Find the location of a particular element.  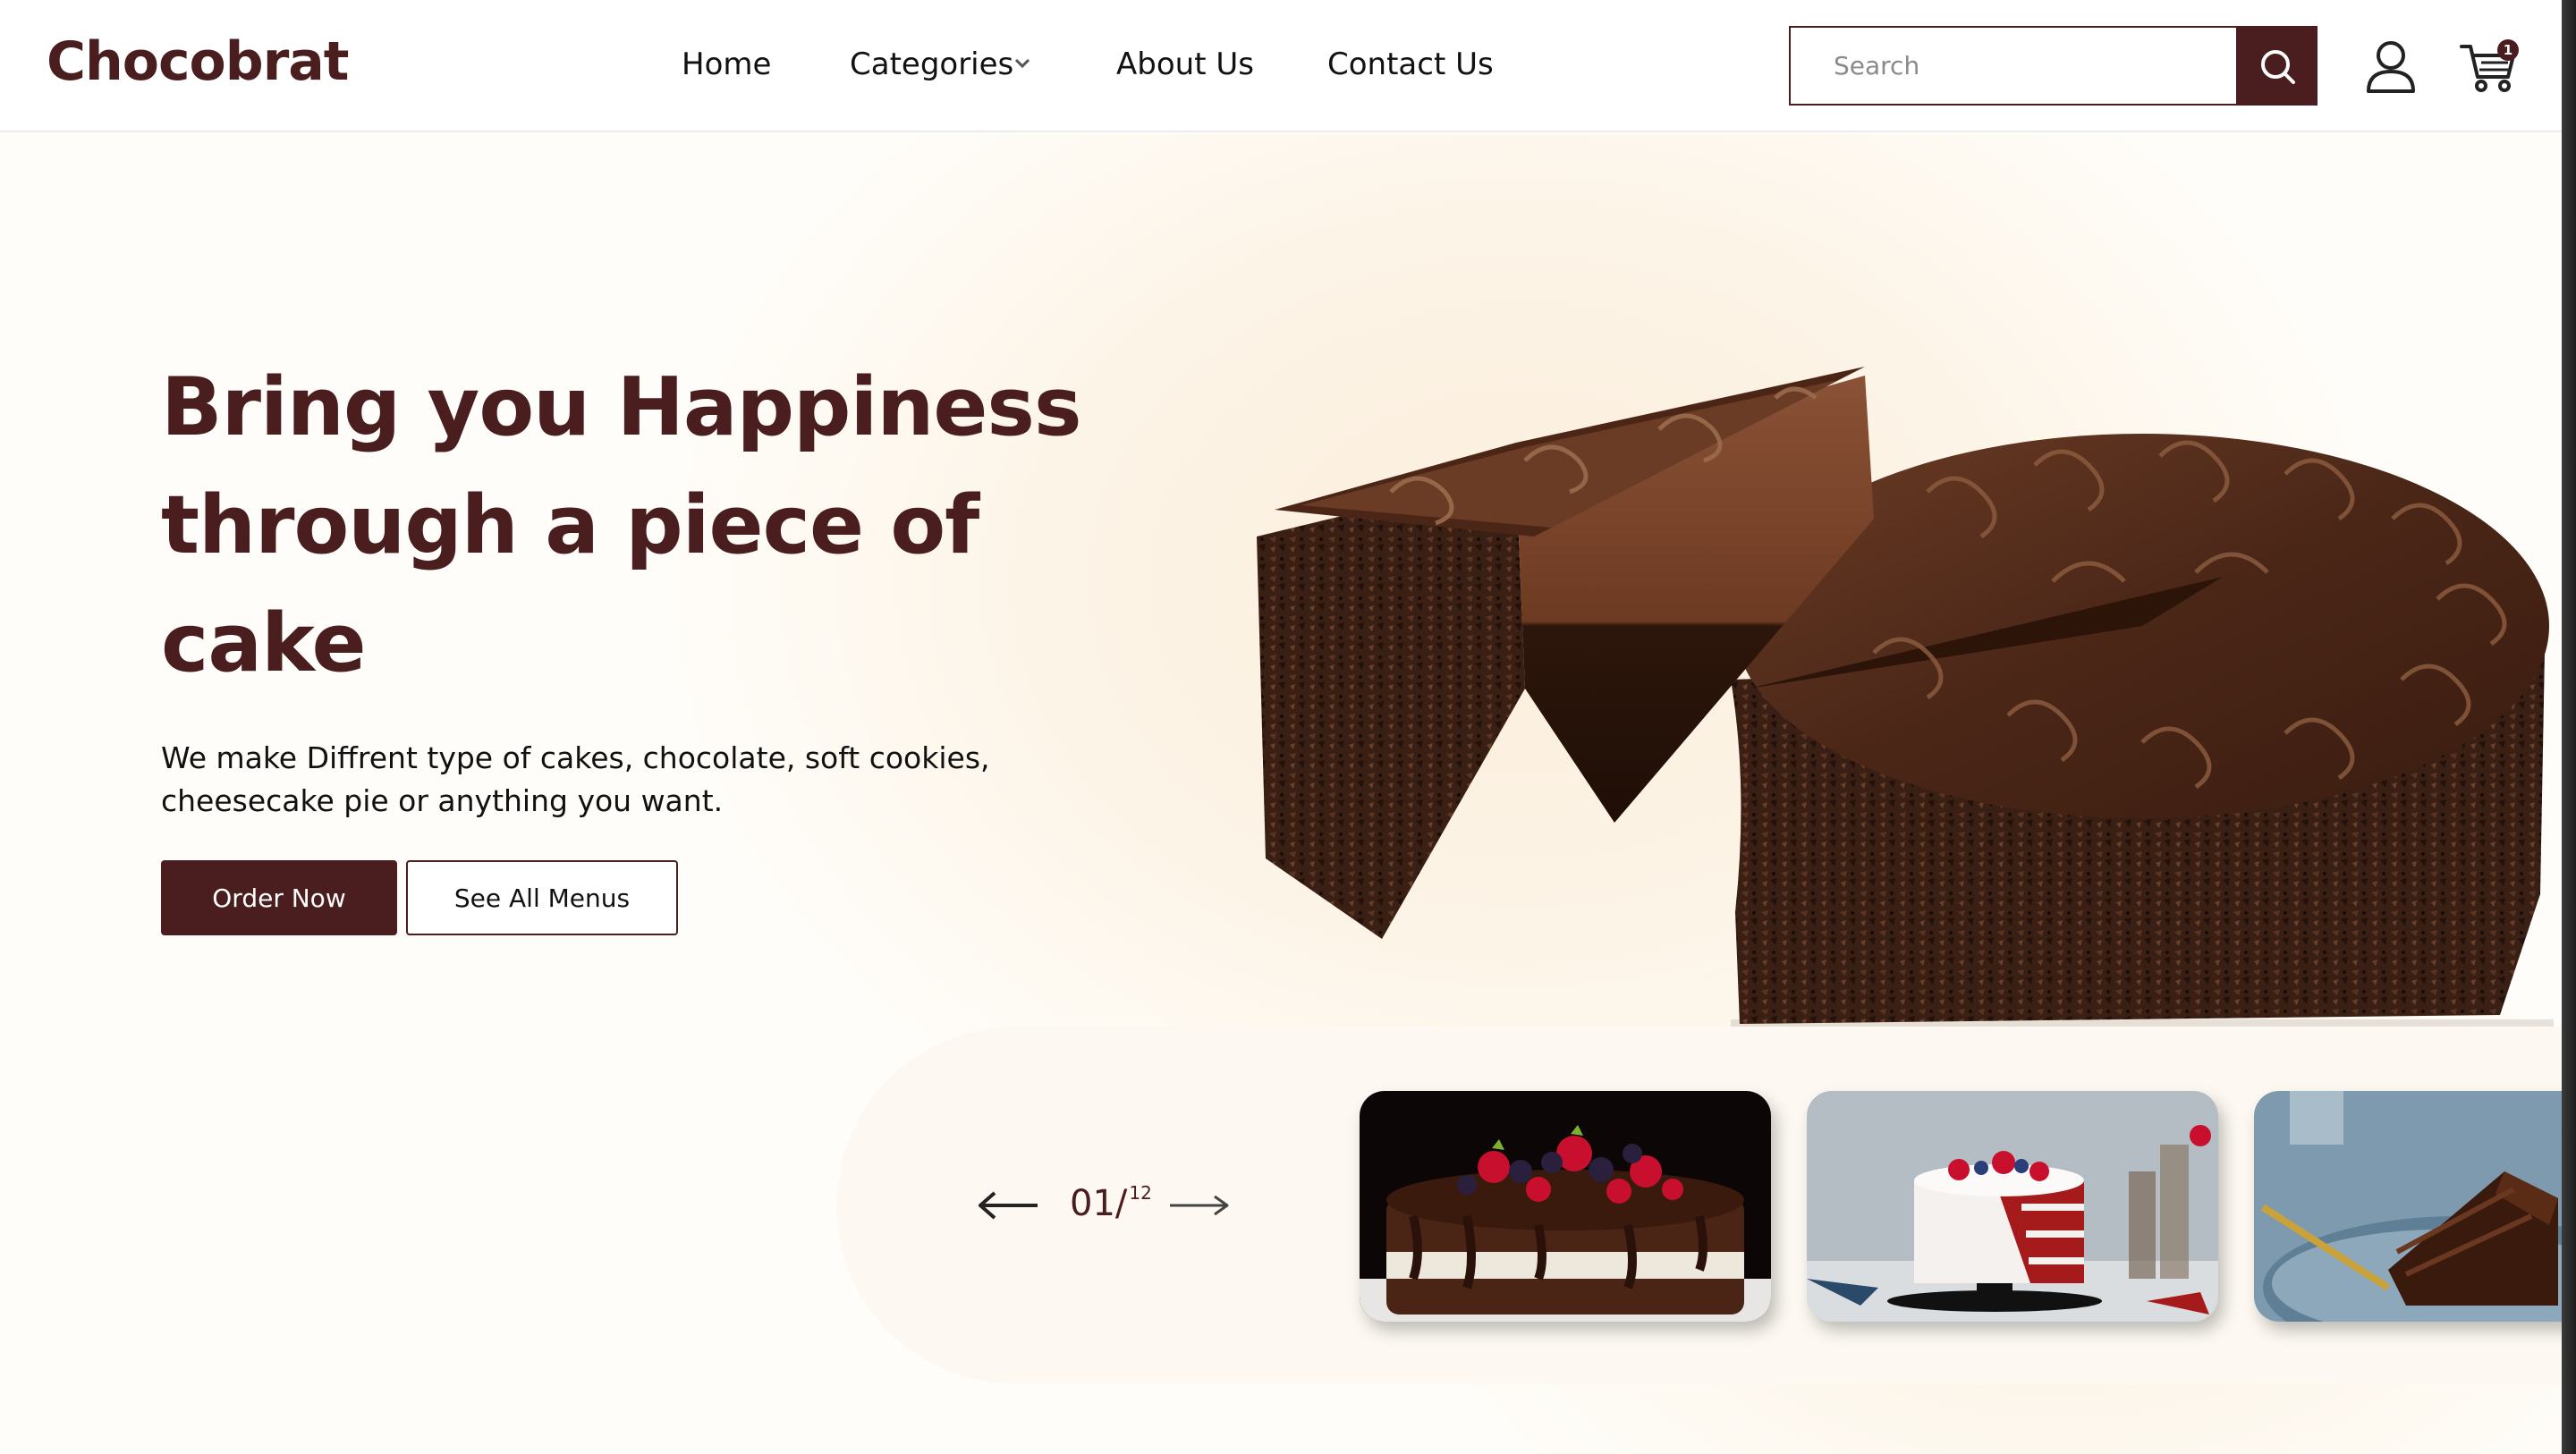

chevron-down-icon is located at coordinates (1022, 64).